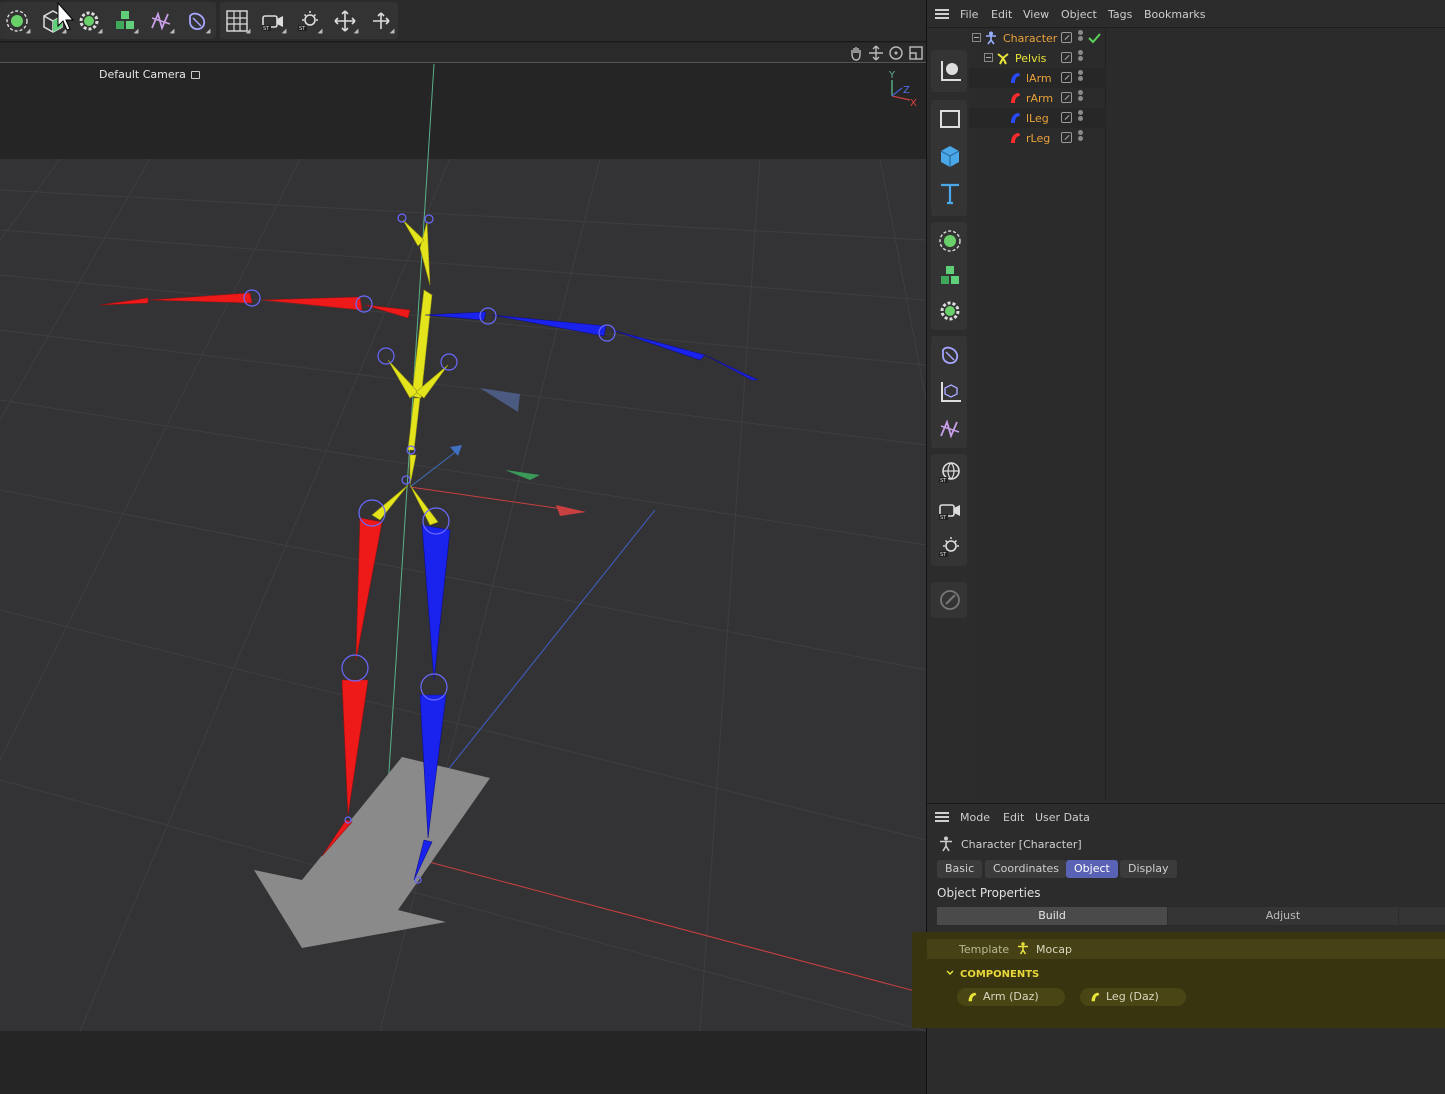 The height and width of the screenshot is (1094, 1445). I want to click on component-arm-daz: Arm (Daz), so click(1011, 997).